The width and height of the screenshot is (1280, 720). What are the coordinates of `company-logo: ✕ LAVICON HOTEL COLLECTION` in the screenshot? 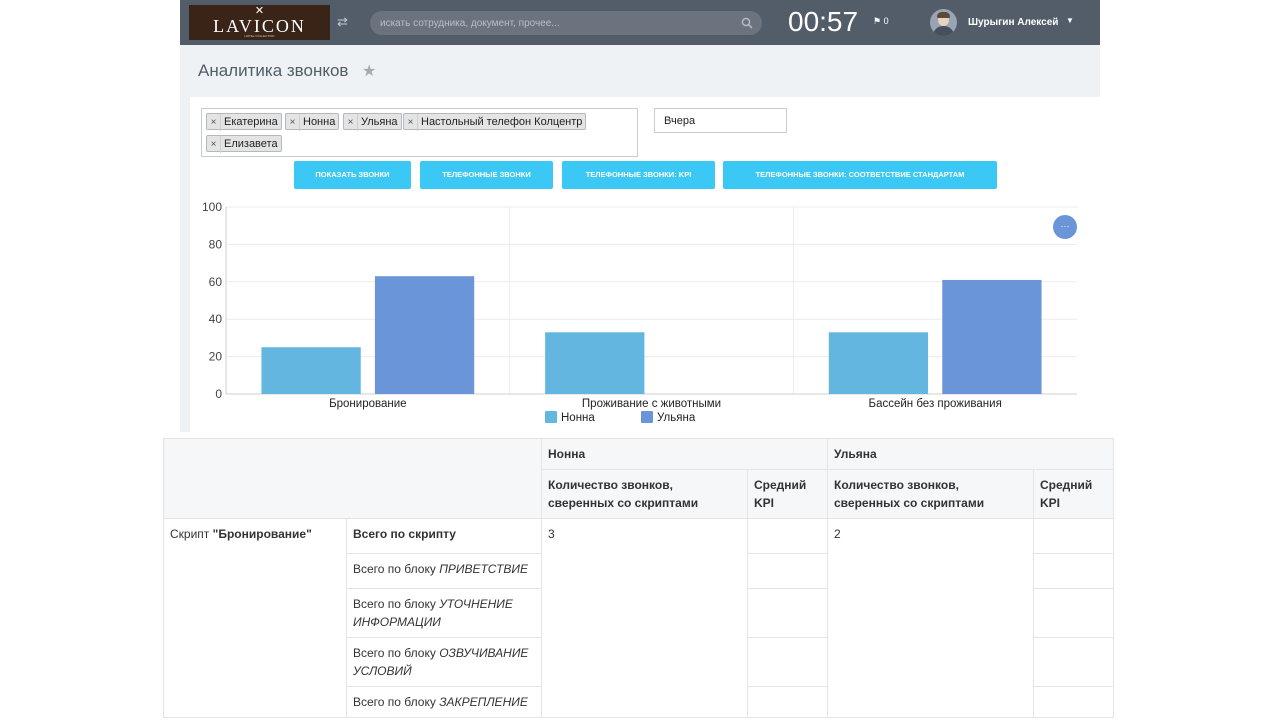 It's located at (259, 22).